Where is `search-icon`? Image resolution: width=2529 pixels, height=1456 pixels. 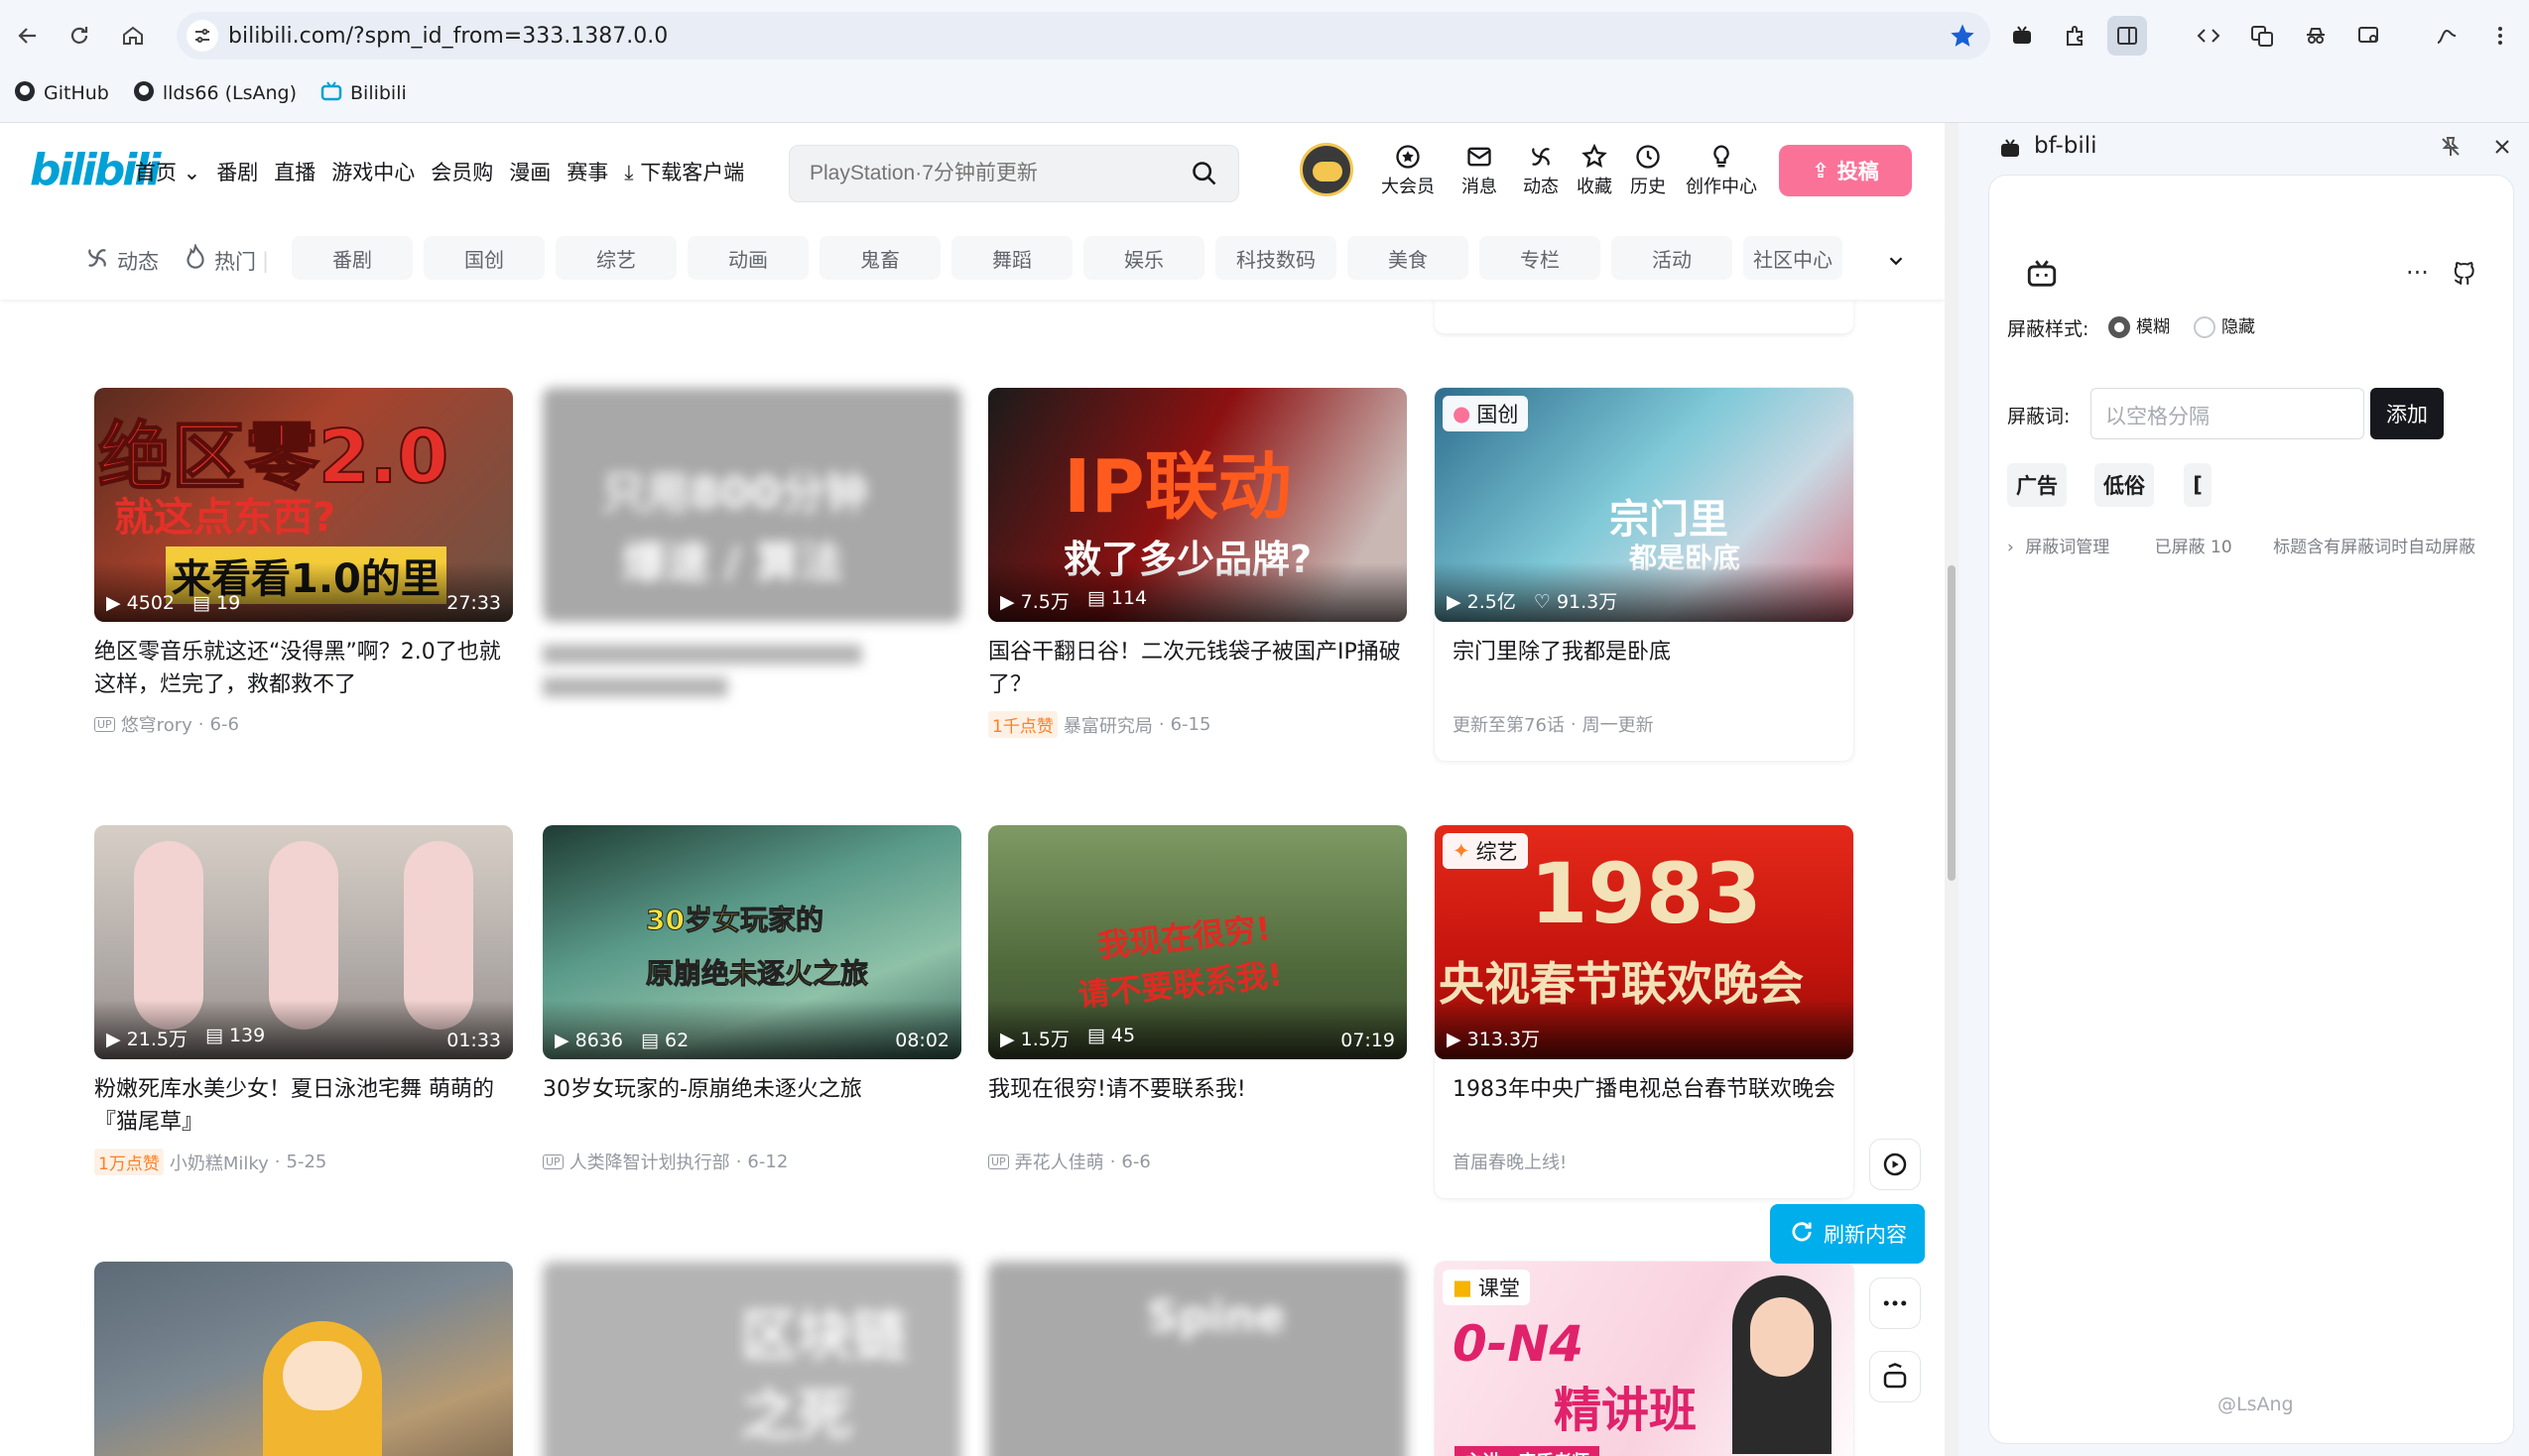
search-icon is located at coordinates (1204, 175).